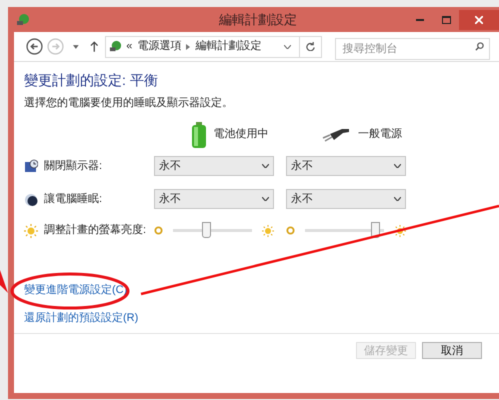 The image size is (499, 400). I want to click on breadcrumb-item: 電源選項, so click(159, 46).